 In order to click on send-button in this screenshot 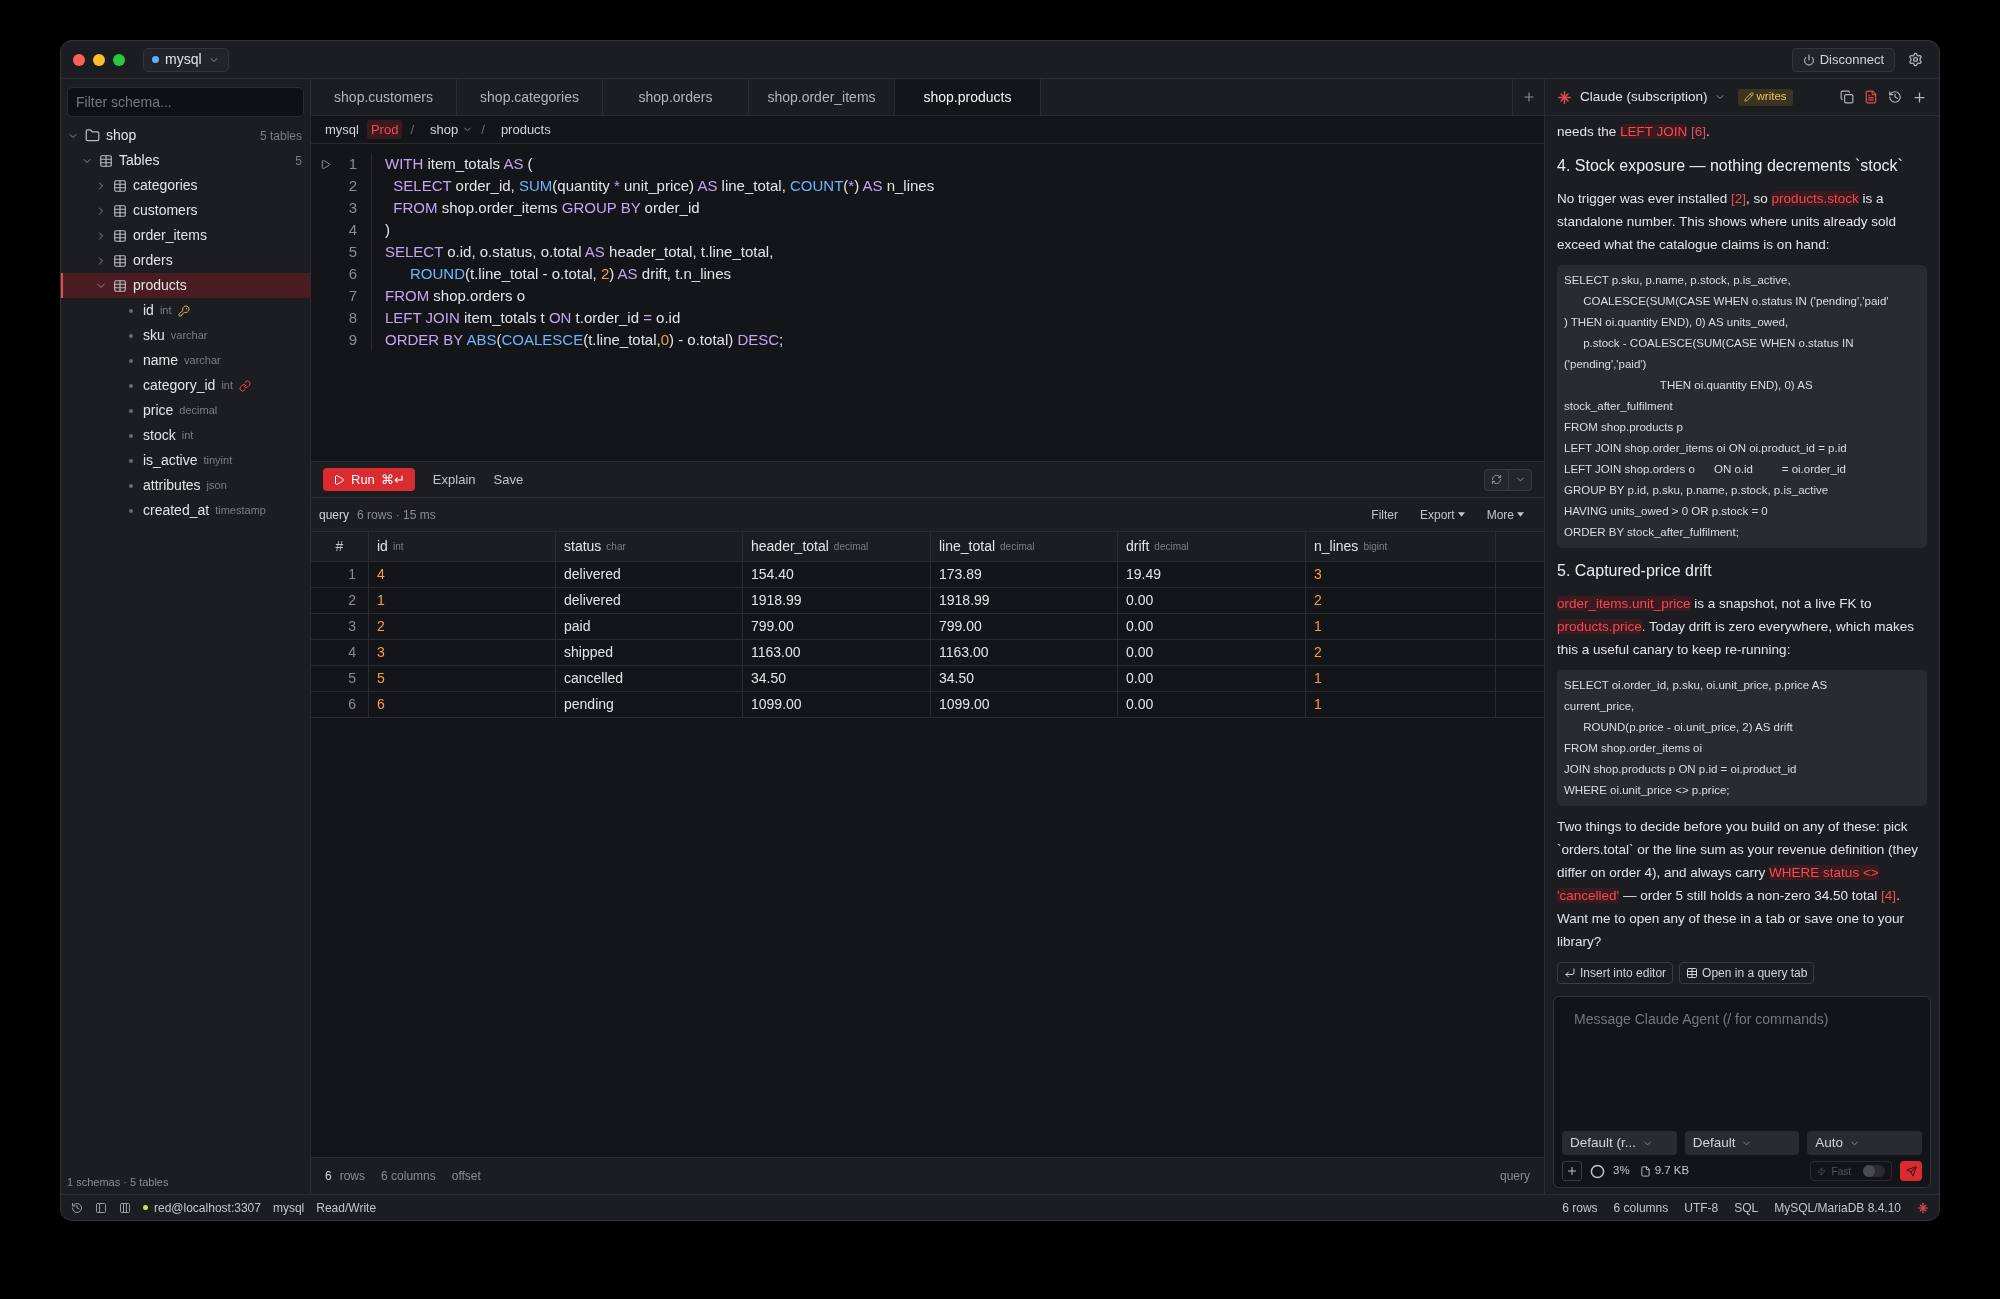, I will do `click(1911, 1171)`.